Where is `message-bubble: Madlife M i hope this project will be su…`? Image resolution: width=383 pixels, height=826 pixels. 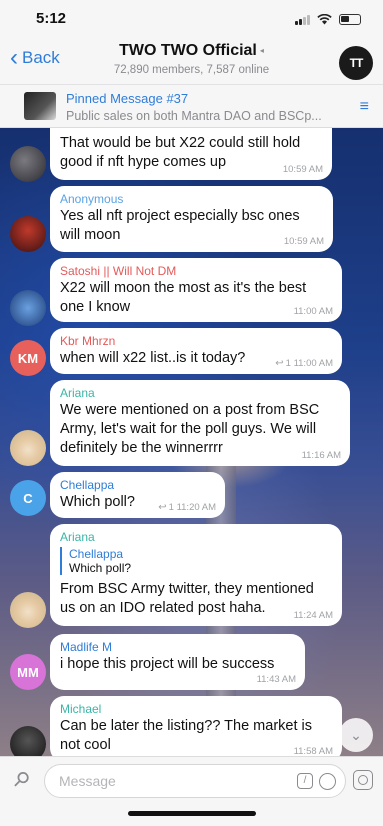 message-bubble: Madlife M i hope this project will be su… is located at coordinates (177, 662).